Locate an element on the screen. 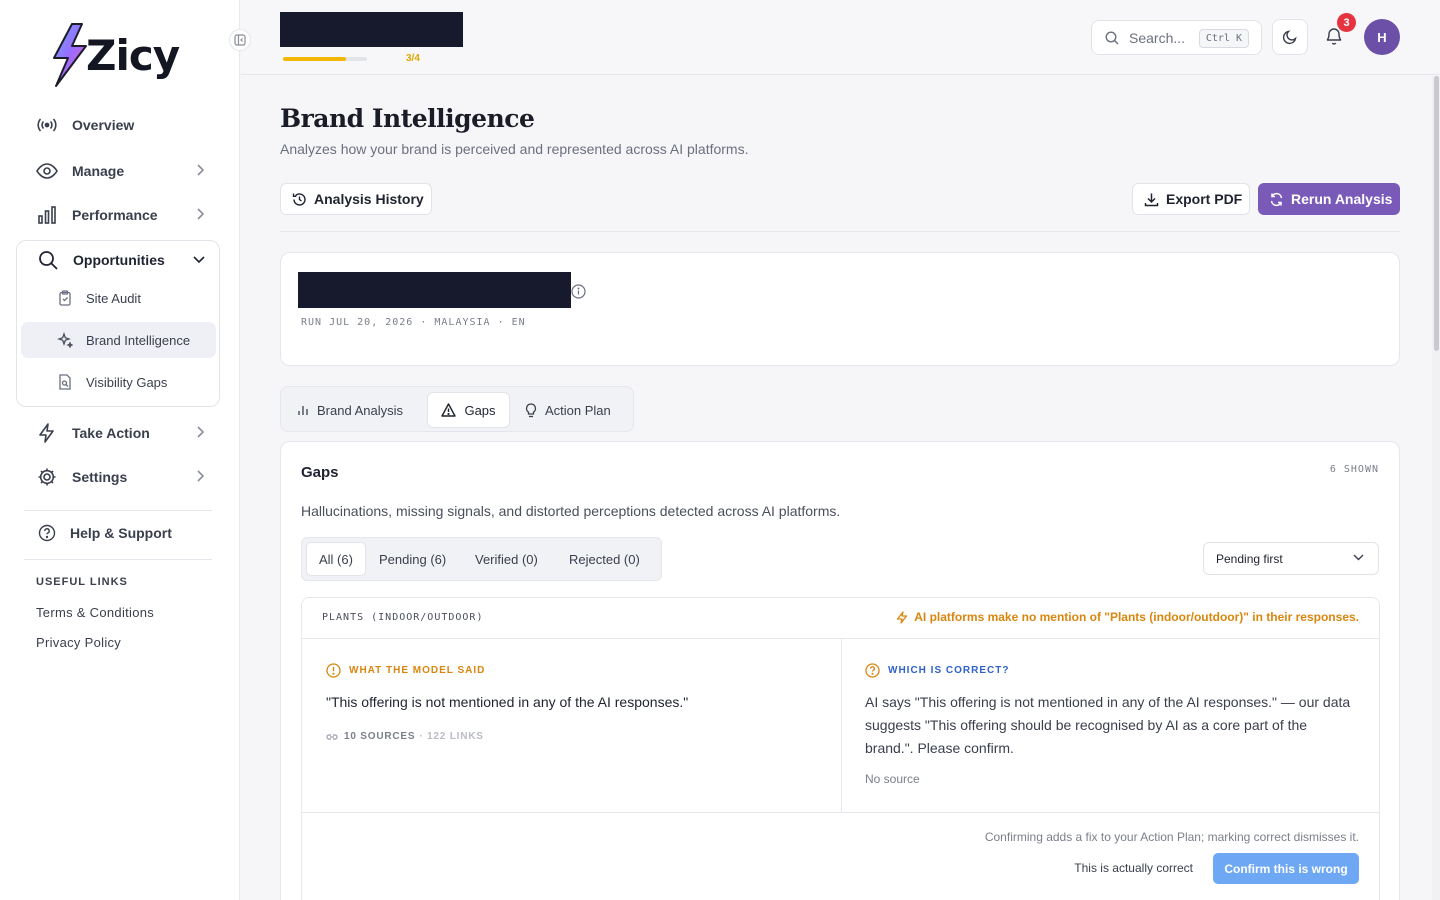  sidebar-item-help: Help & Support is located at coordinates (120, 533).